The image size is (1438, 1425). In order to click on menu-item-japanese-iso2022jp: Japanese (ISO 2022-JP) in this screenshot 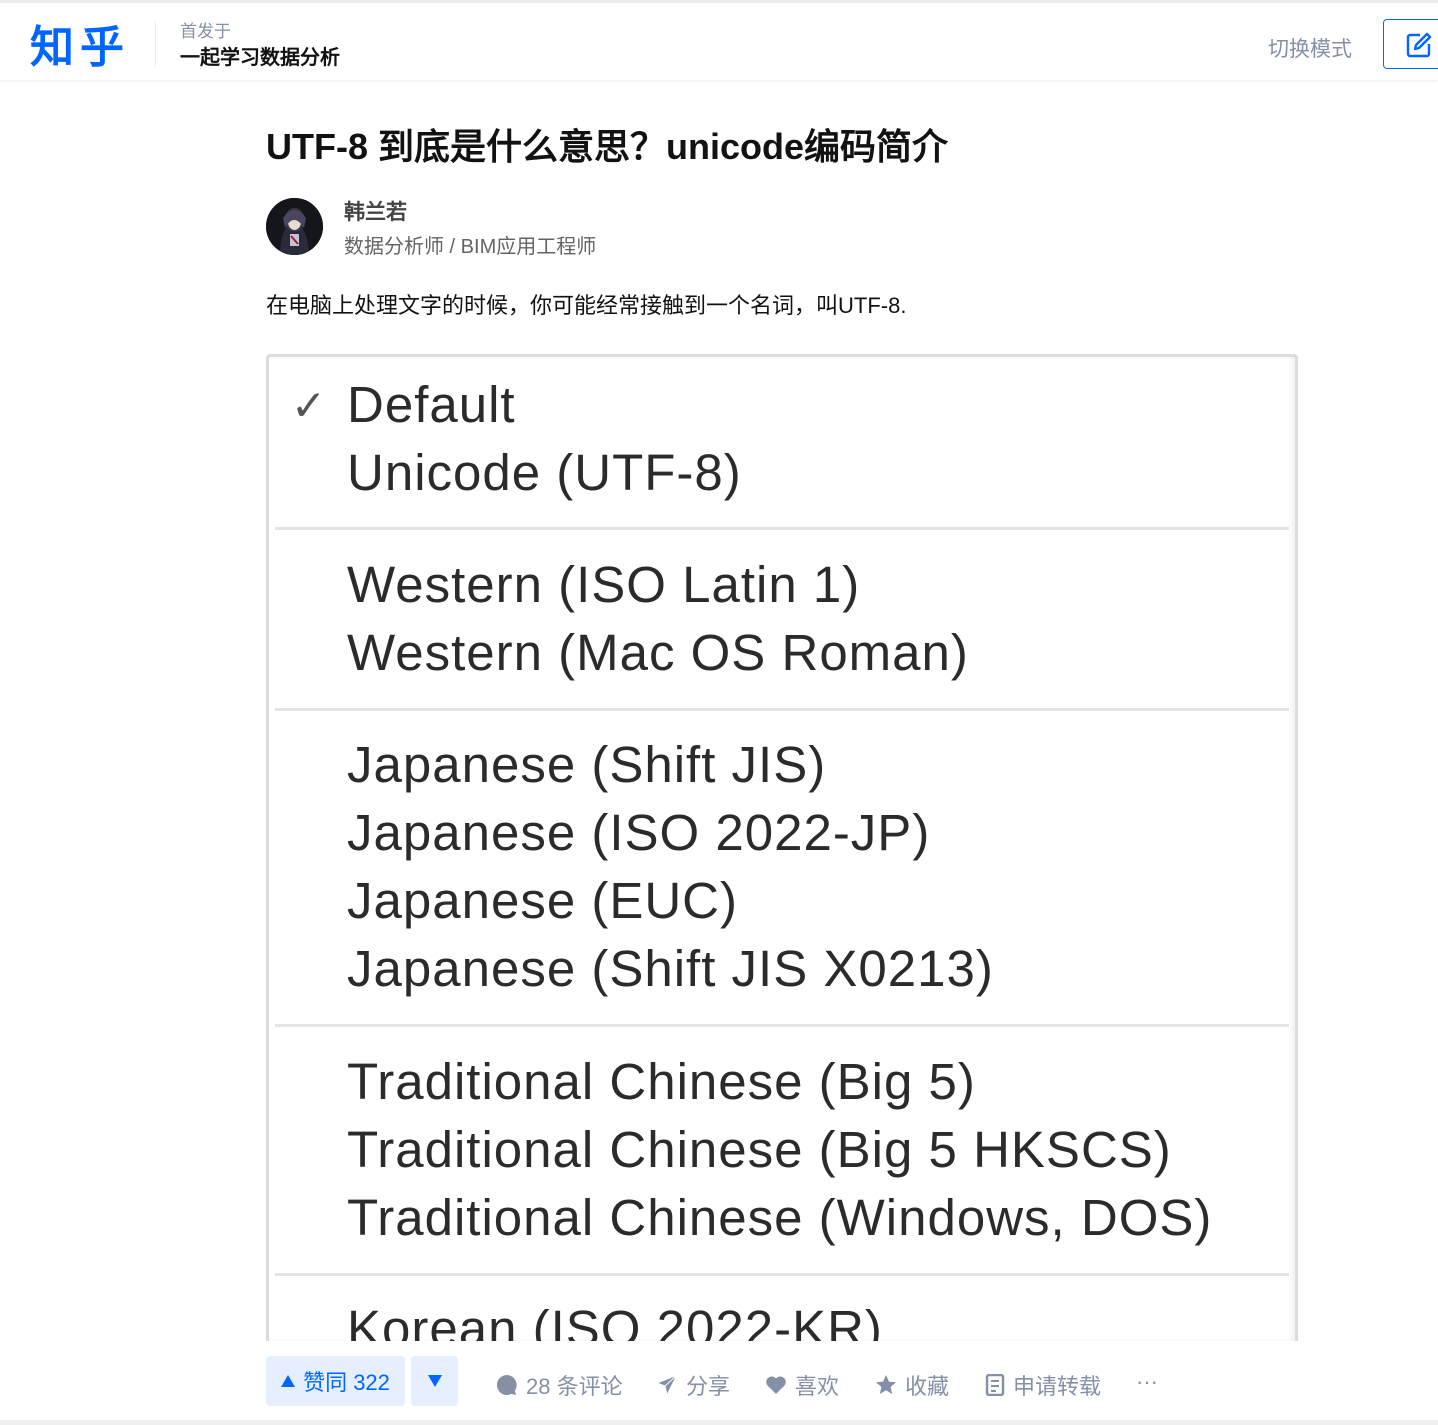, I will do `click(639, 832)`.